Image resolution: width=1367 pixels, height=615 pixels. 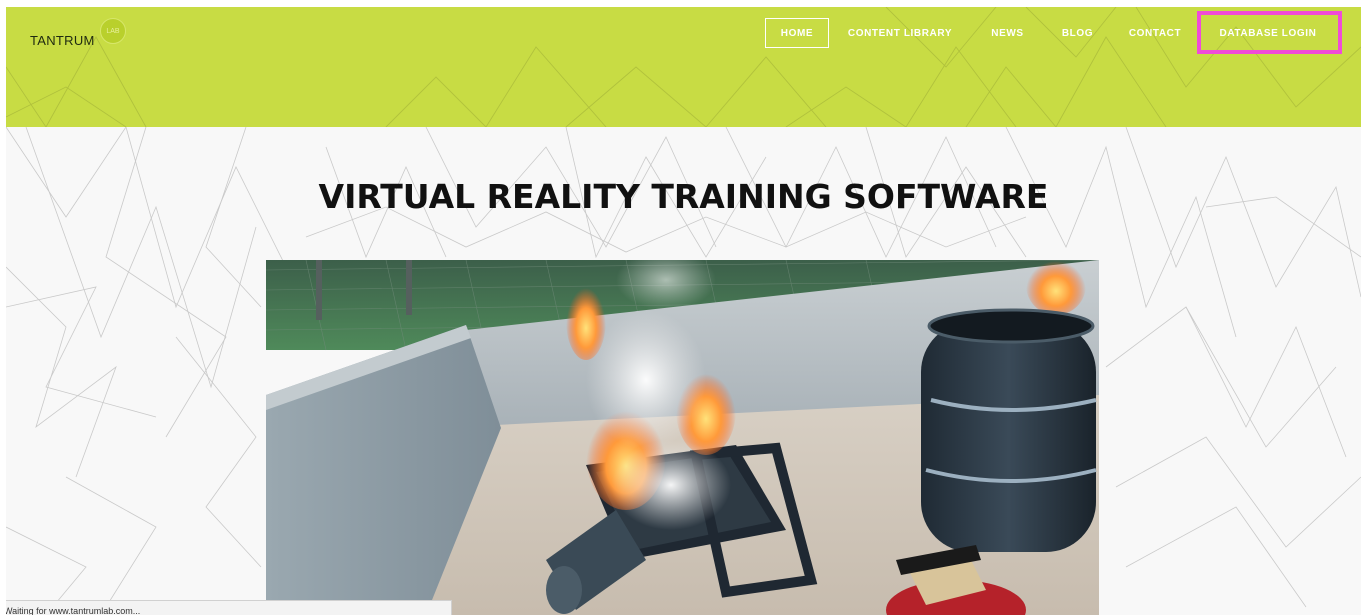 What do you see at coordinates (683, 196) in the screenshot?
I see `page-title: VIRTUAL REALITY TRAINING SOFTWARE` at bounding box center [683, 196].